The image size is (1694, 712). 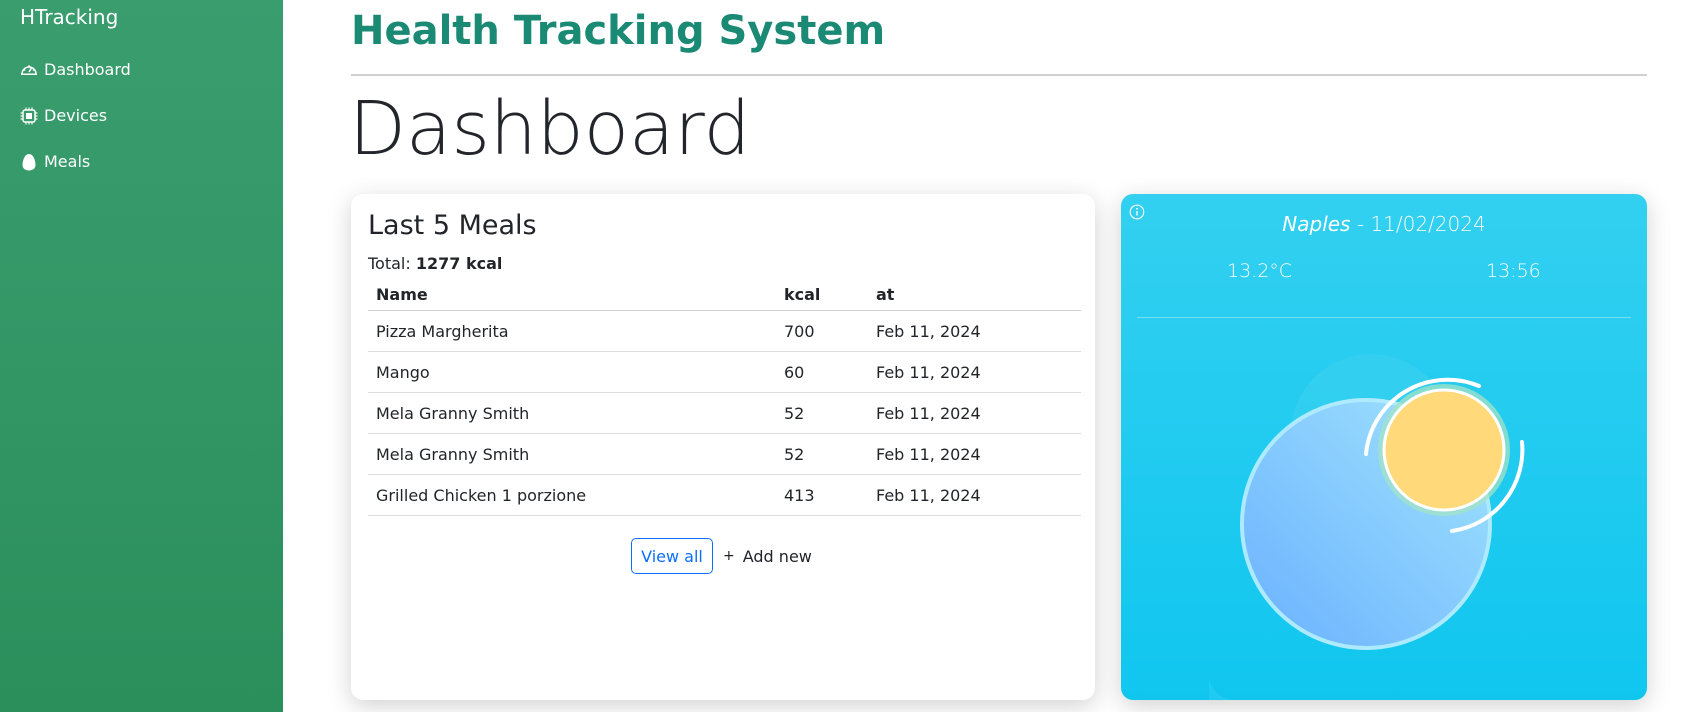 I want to click on sidebar-item-dashboard: Dashboard, so click(x=75, y=69).